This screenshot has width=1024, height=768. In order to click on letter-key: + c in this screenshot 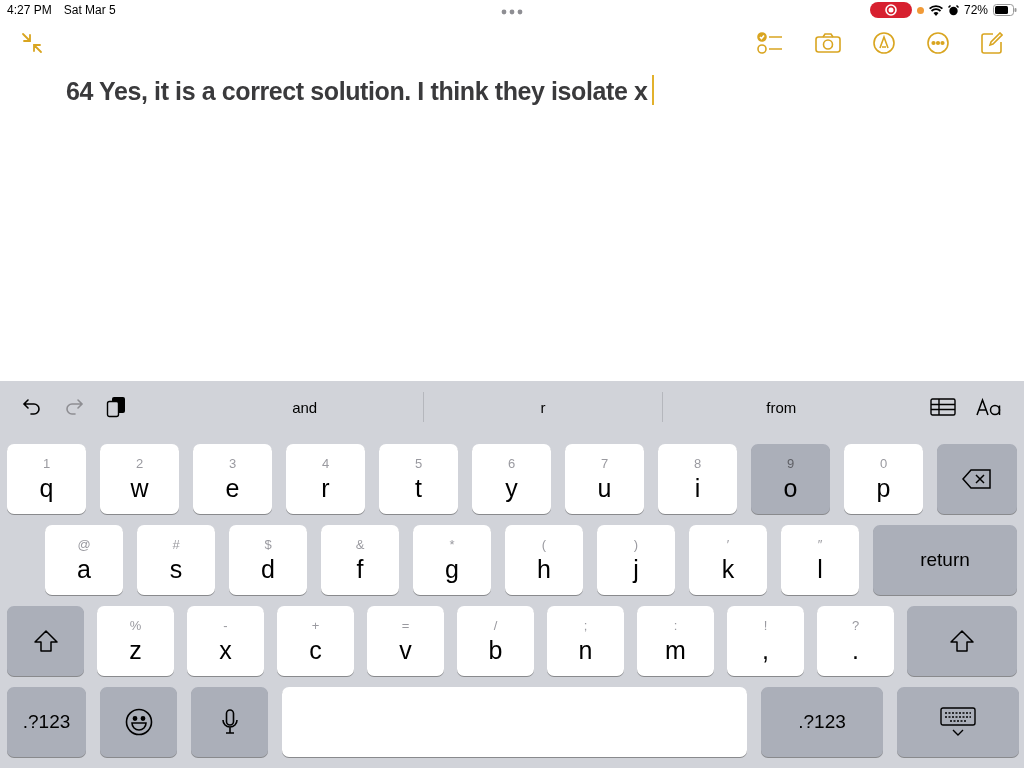, I will do `click(315, 641)`.